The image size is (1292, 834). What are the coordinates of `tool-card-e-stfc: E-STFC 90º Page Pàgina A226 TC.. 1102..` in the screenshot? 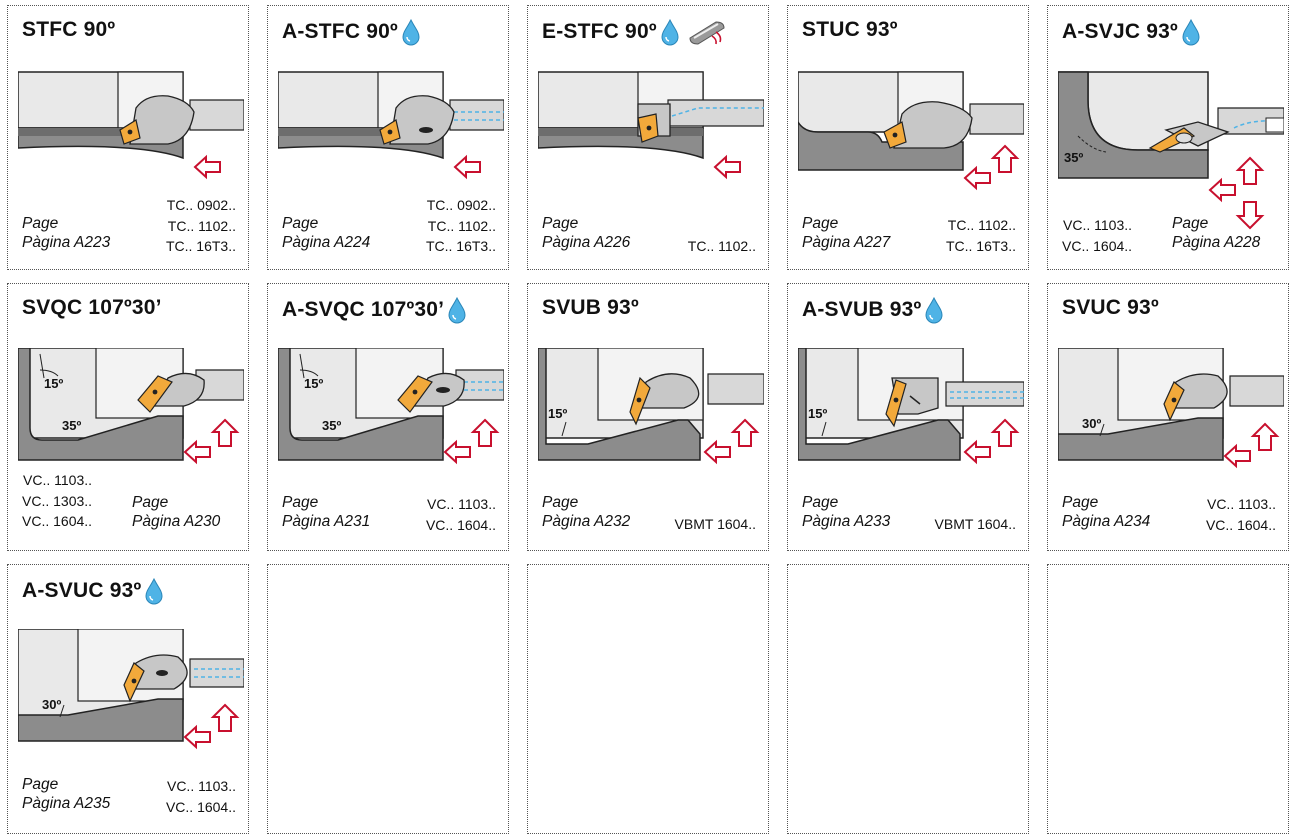 It's located at (648, 137).